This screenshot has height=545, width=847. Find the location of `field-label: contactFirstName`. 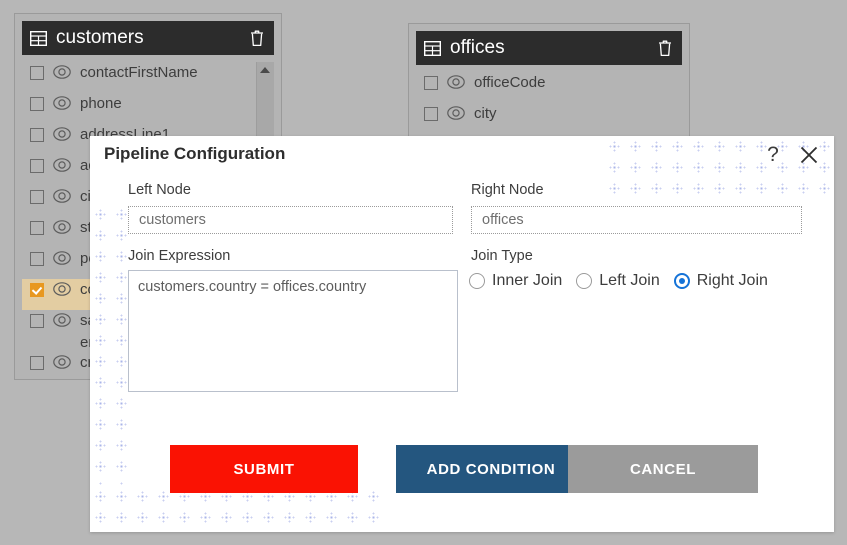

field-label: contactFirstName is located at coordinates (139, 72).